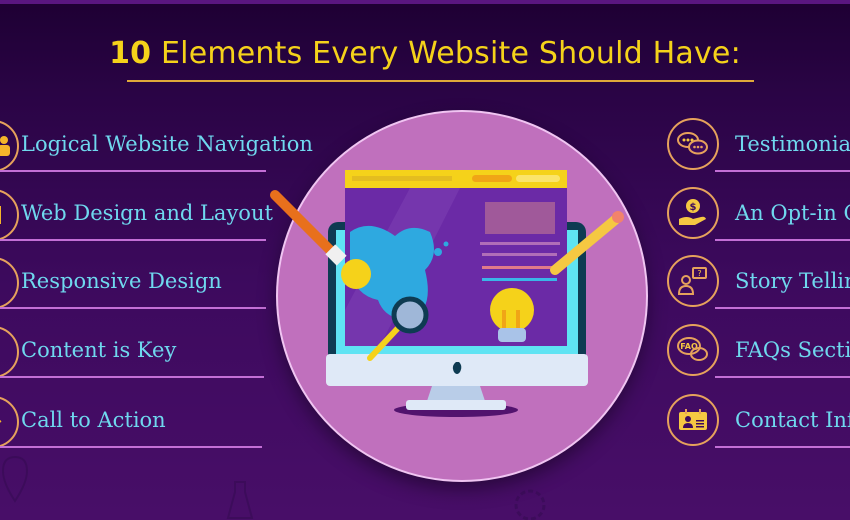  Describe the element at coordinates (130, 53) in the screenshot. I see `title-number: 10` at that location.